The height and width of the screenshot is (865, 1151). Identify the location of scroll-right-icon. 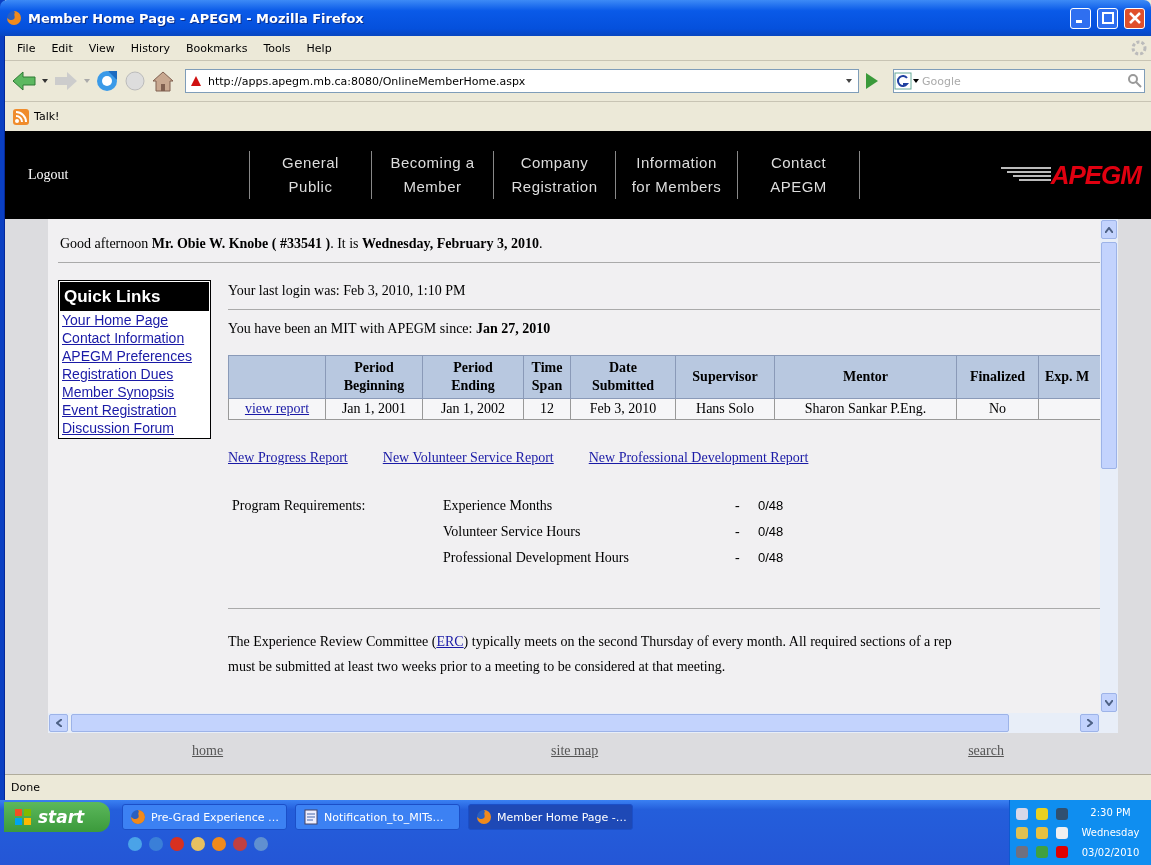
(1089, 723).